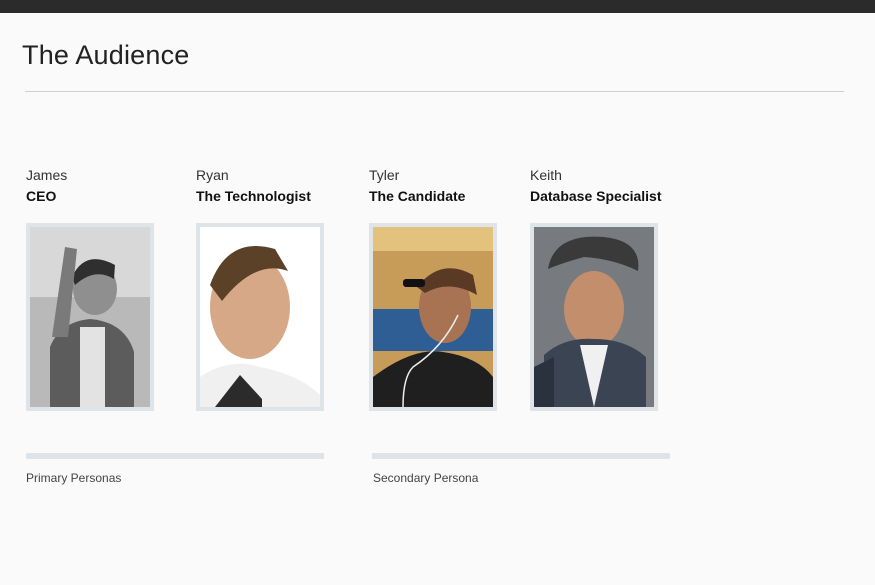 This screenshot has height=585, width=875. What do you see at coordinates (434, 91) in the screenshot?
I see `title-divider` at bounding box center [434, 91].